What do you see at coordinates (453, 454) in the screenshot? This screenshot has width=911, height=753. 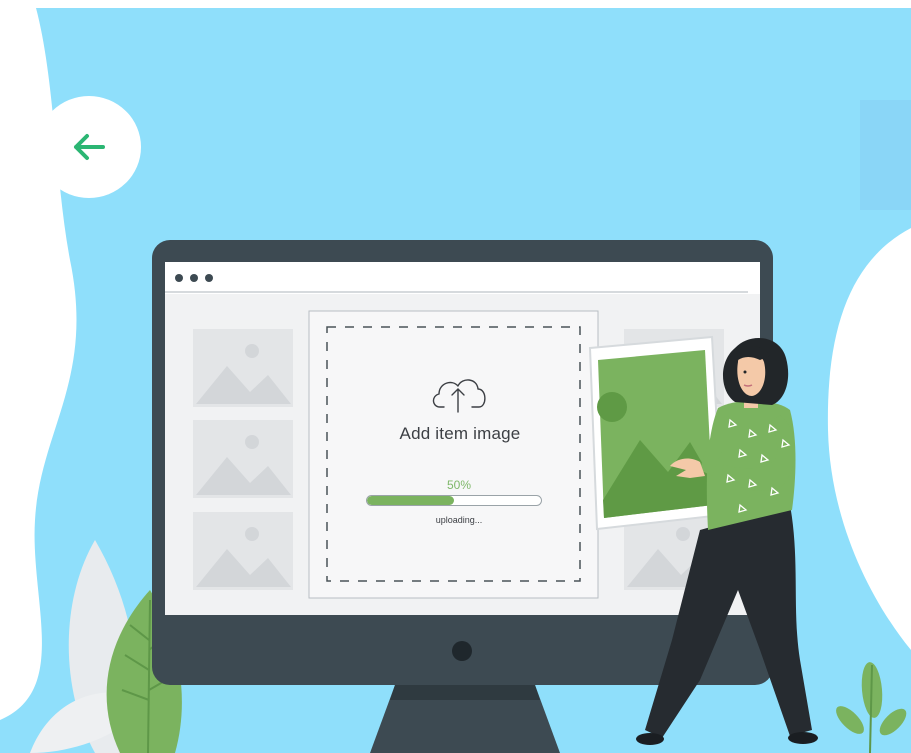 I see `upload-panel` at bounding box center [453, 454].